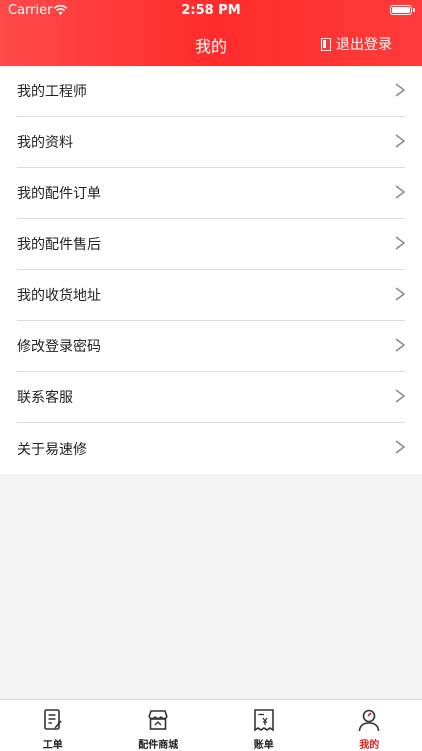  I want to click on tab-work-order: 工单, so click(53, 725).